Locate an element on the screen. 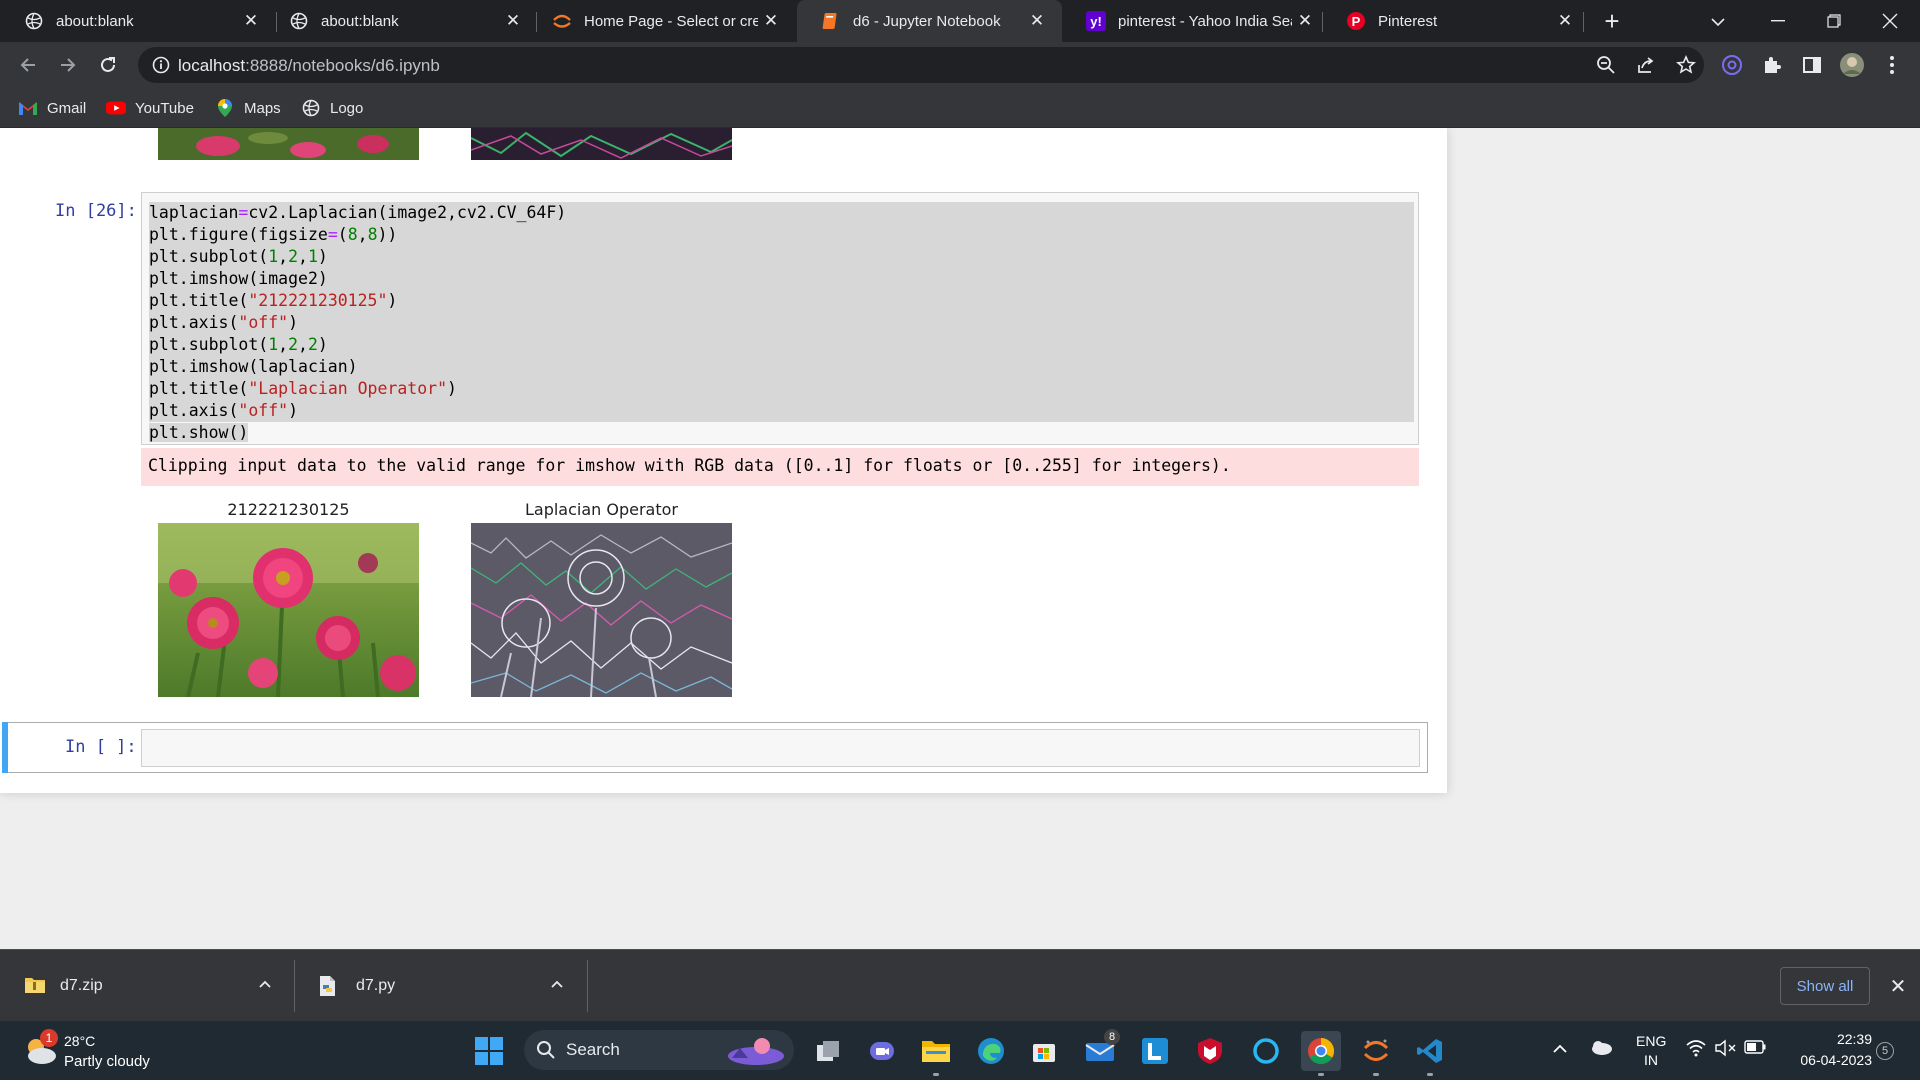  tab-about-blank-1: about:blank ✕ is located at coordinates (138, 21).